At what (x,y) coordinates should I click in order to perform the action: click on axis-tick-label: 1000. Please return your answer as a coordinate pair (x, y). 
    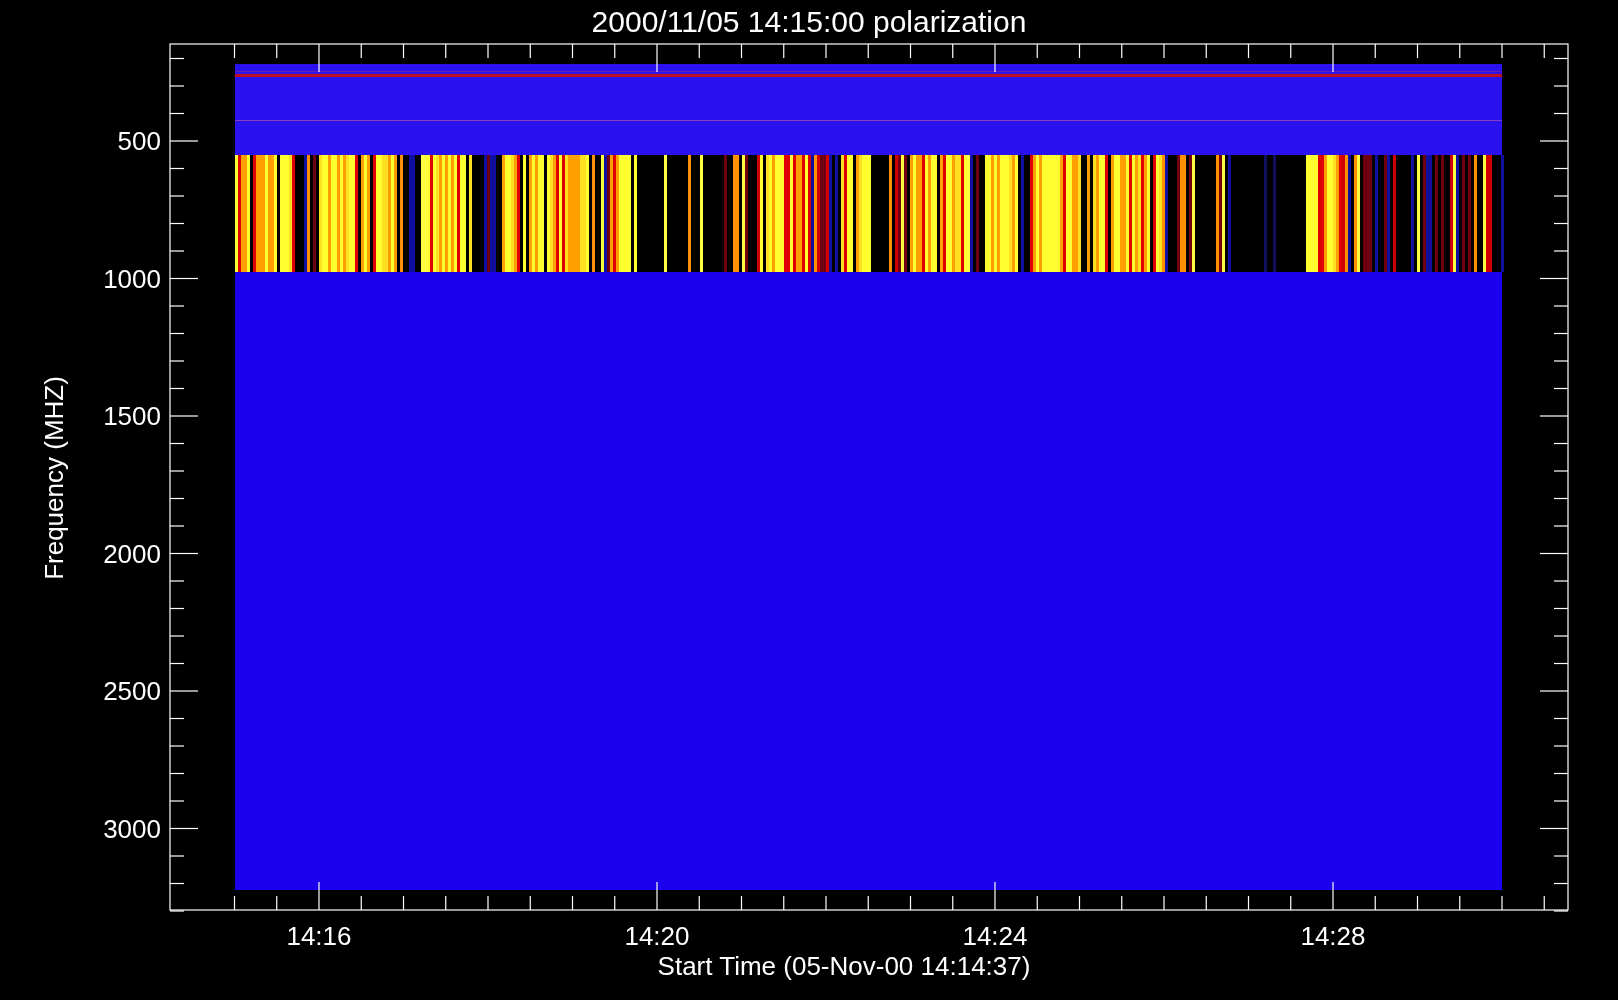
    Looking at the image, I should click on (132, 278).